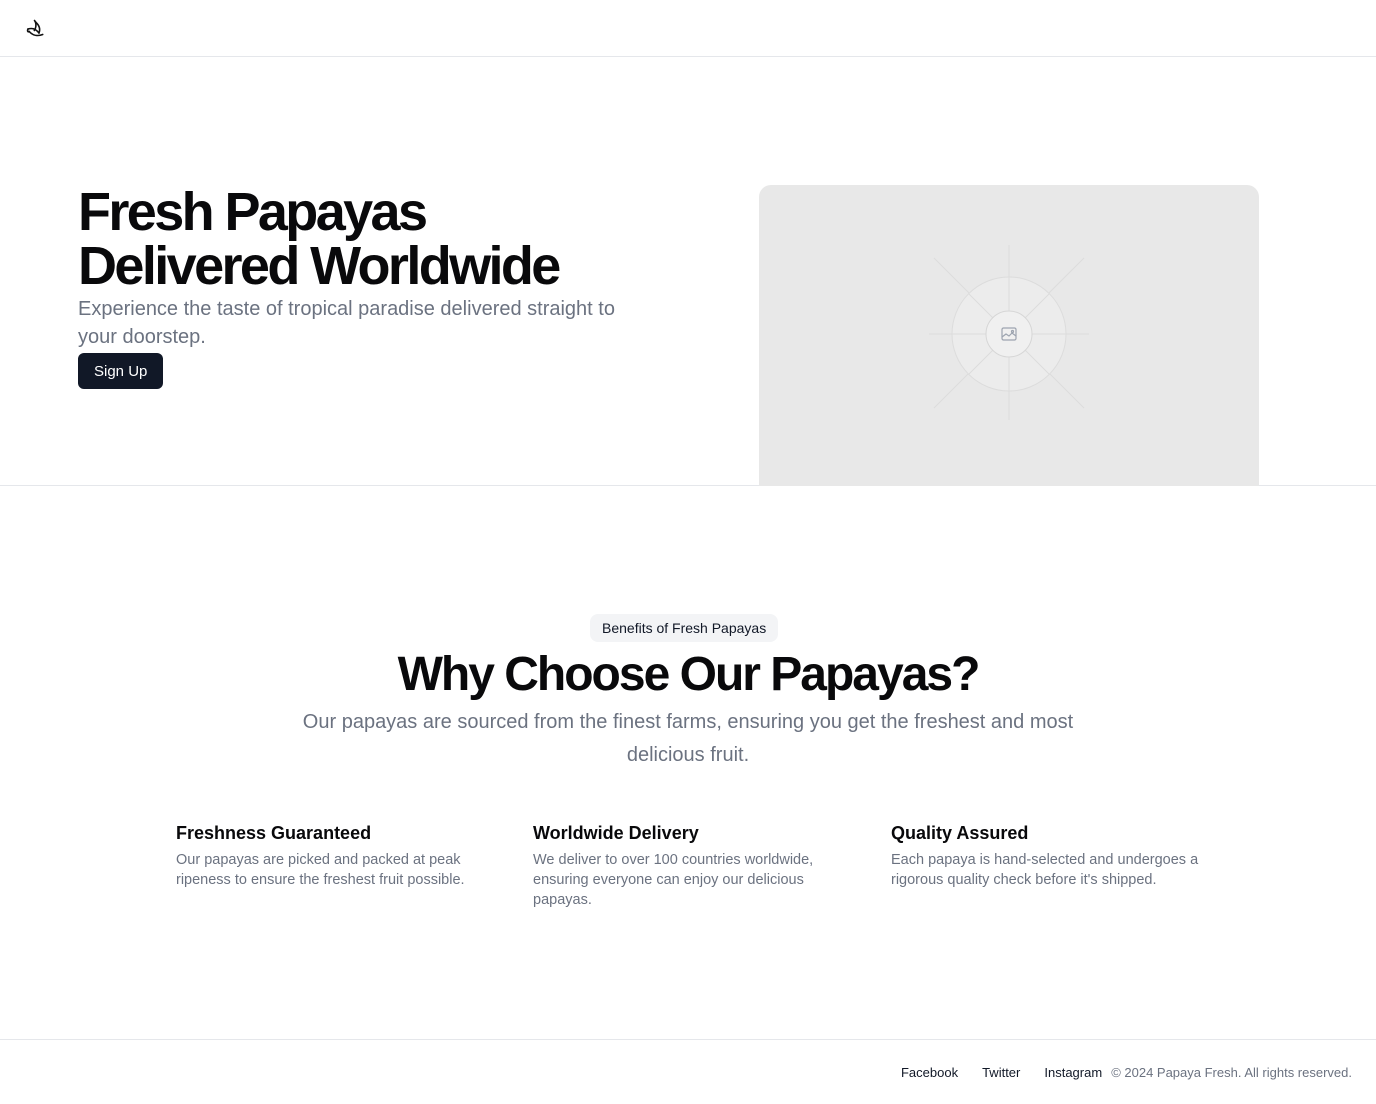  What do you see at coordinates (684, 628) in the screenshot?
I see `section-badge: Benefits of Fresh Papayas` at bounding box center [684, 628].